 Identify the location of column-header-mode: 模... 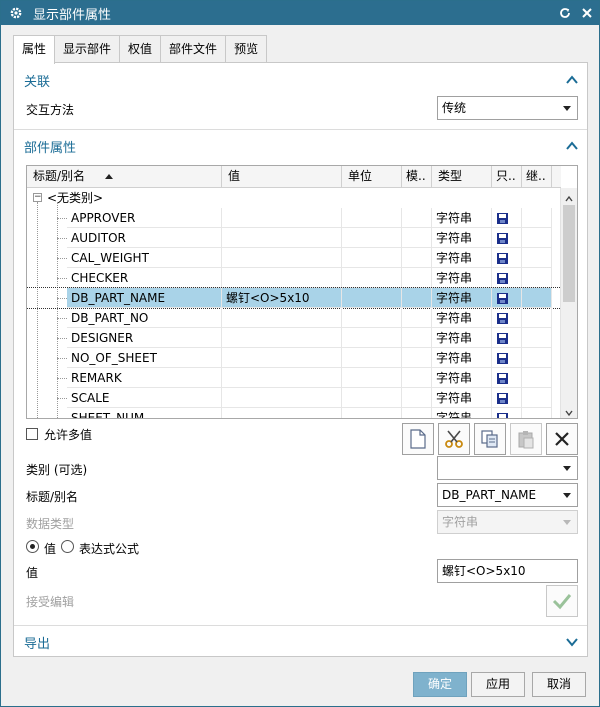
(417, 177).